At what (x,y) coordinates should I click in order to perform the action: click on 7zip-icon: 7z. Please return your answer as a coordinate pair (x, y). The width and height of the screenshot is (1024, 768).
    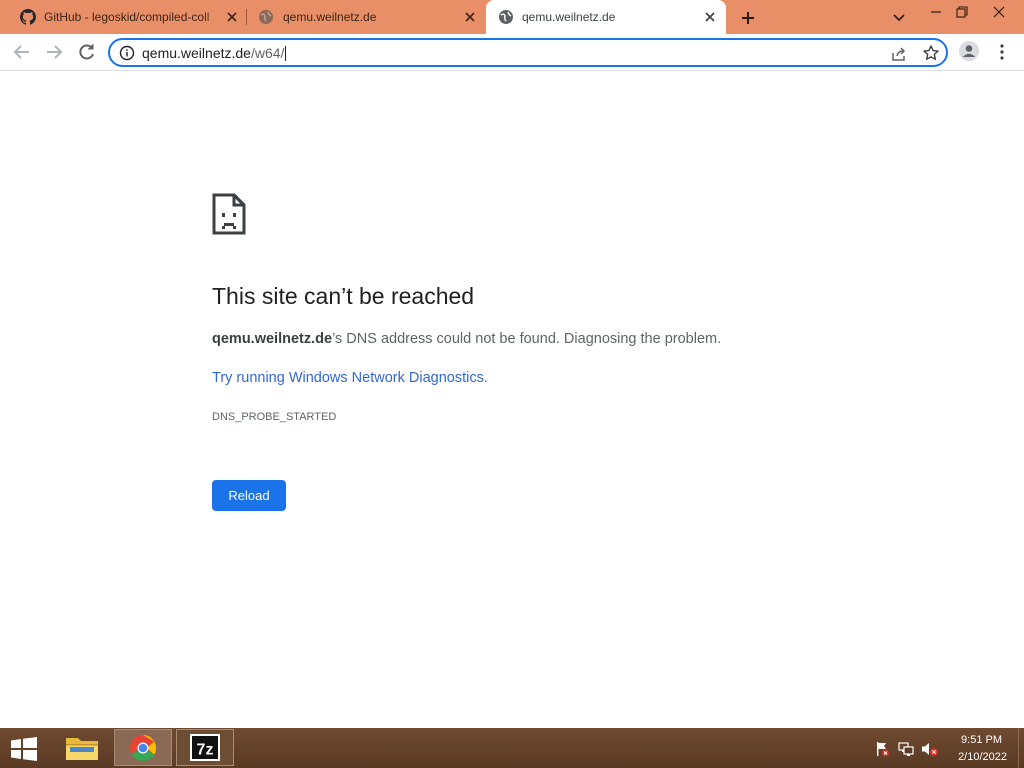
    Looking at the image, I should click on (205, 747).